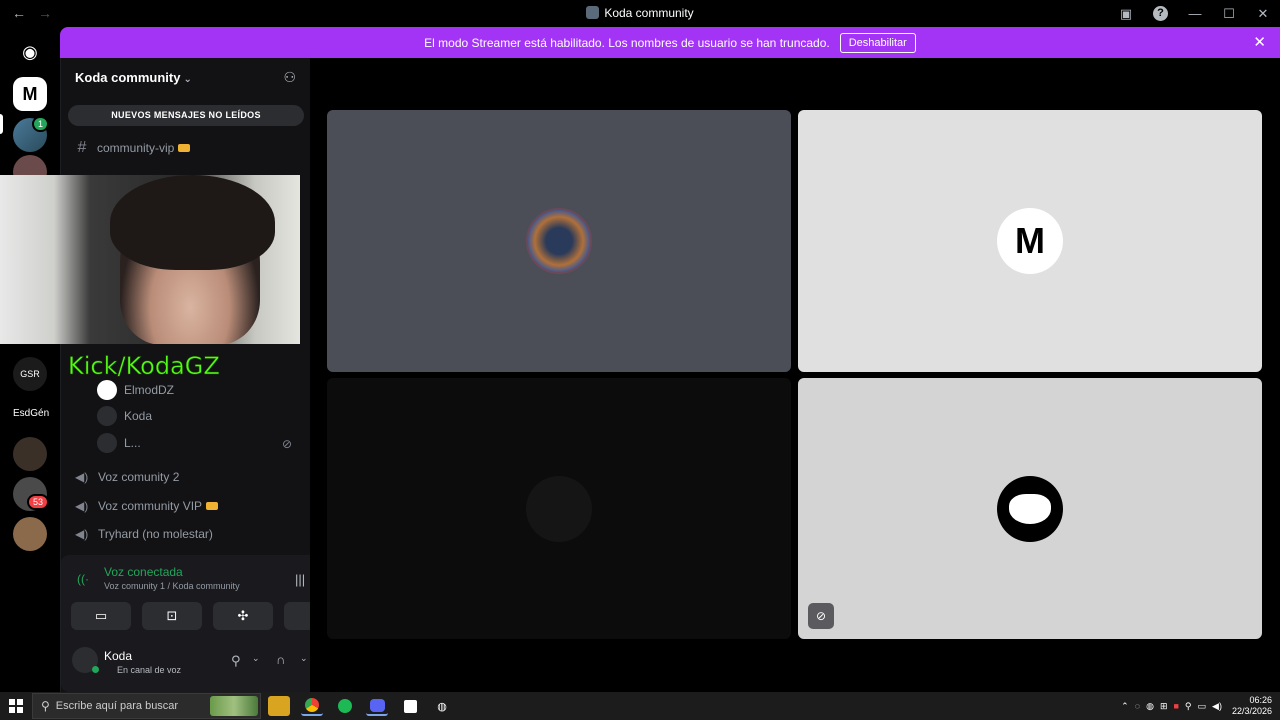 The width and height of the screenshot is (1280, 720). I want to click on voice-channel-label: Voz comunity 2, so click(139, 477).